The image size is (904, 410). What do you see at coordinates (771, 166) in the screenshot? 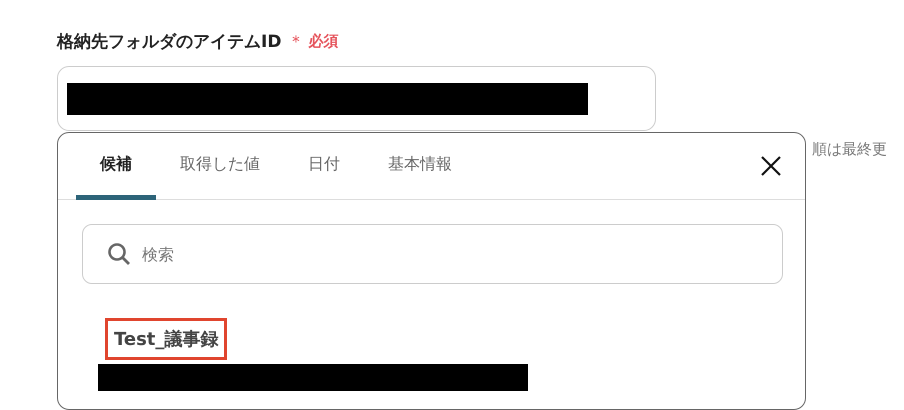
I see `close-icon` at bounding box center [771, 166].